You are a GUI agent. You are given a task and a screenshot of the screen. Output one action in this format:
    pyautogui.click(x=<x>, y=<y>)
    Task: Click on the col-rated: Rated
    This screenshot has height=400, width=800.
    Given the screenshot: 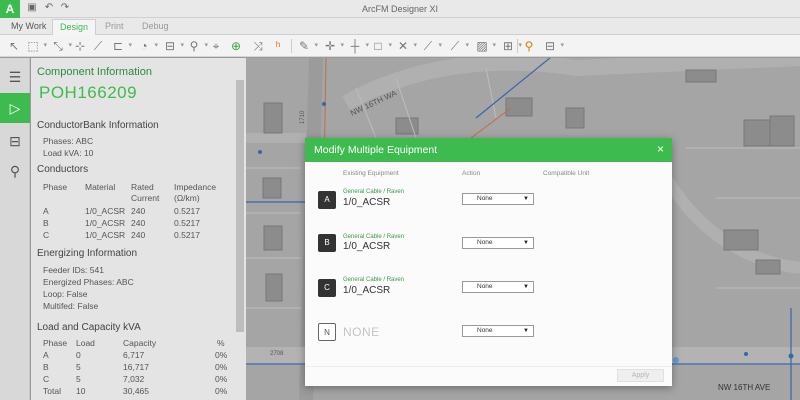 What is the action you would take?
    pyautogui.click(x=142, y=187)
    